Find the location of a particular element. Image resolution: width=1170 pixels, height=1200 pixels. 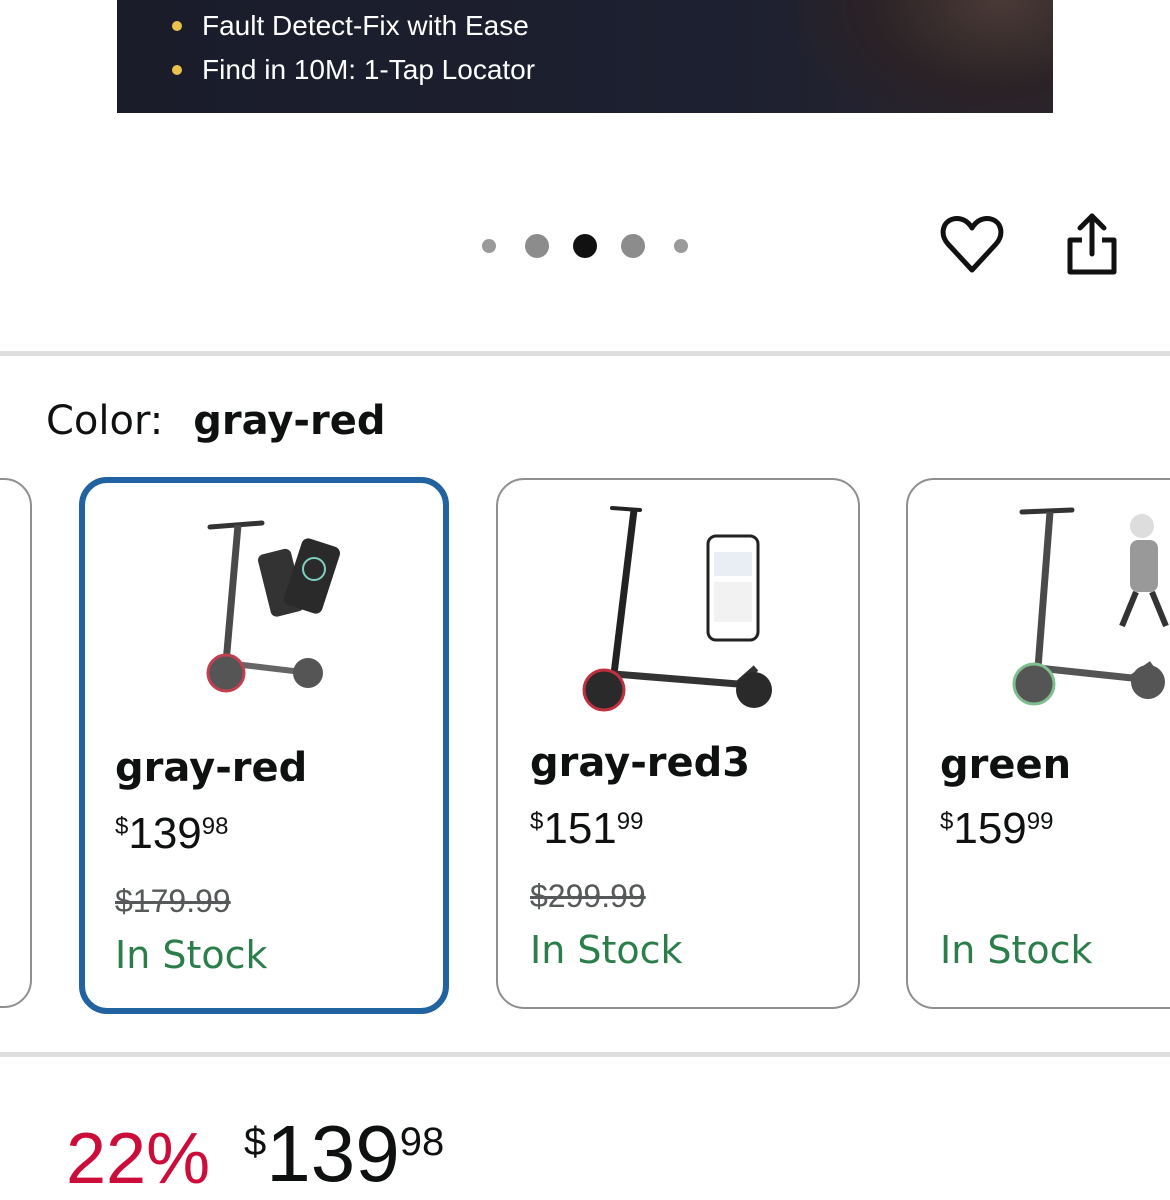

discount-percent: 22% is located at coordinates (138, 1159).